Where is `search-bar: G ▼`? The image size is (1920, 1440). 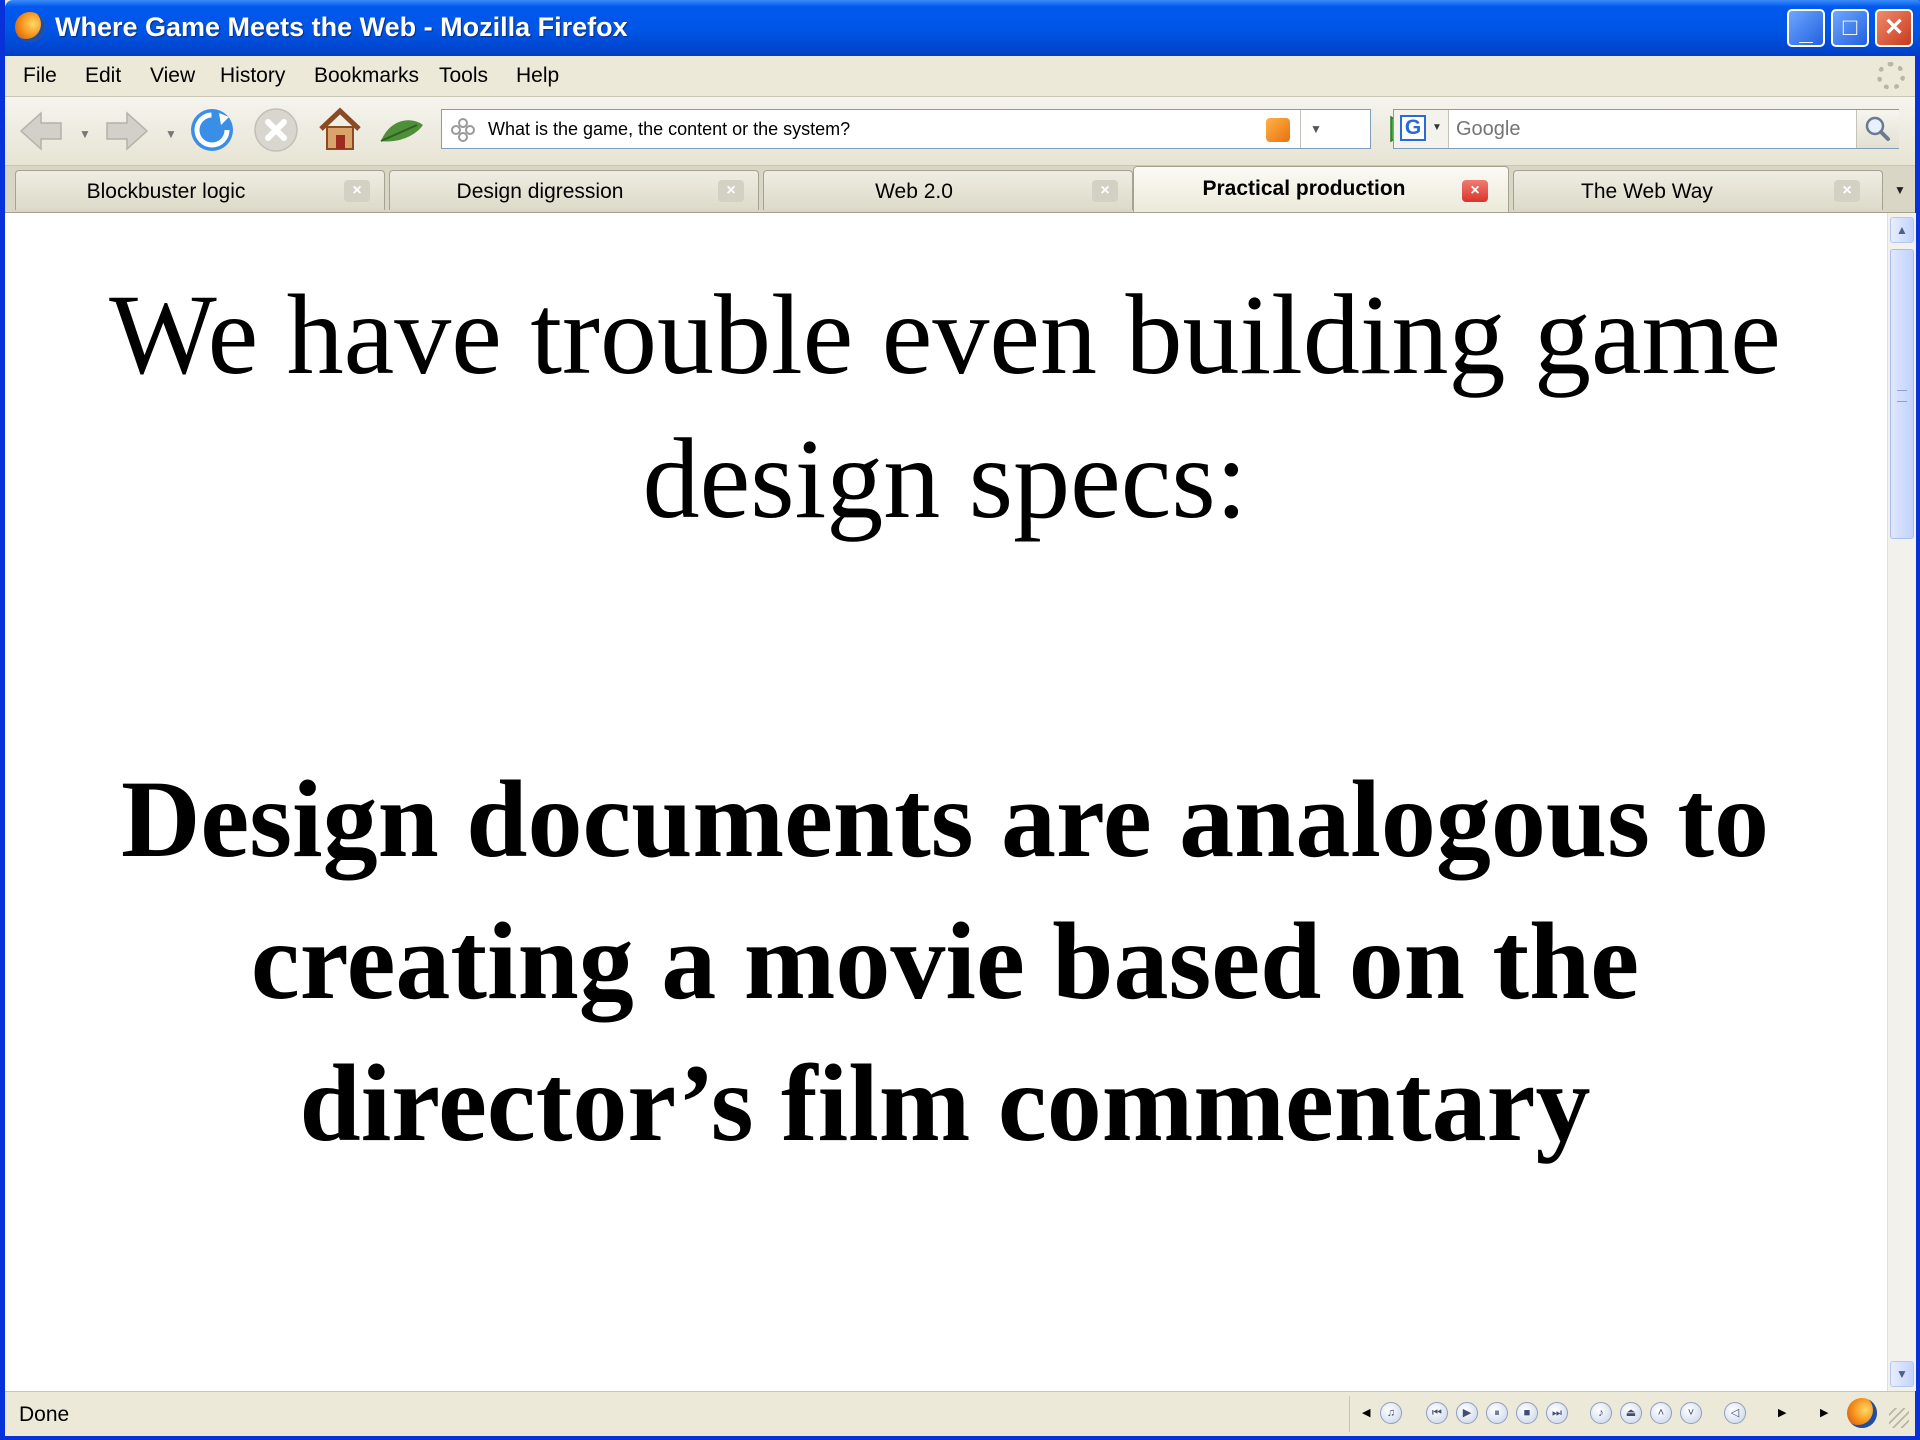 search-bar: G ▼ is located at coordinates (1646, 129).